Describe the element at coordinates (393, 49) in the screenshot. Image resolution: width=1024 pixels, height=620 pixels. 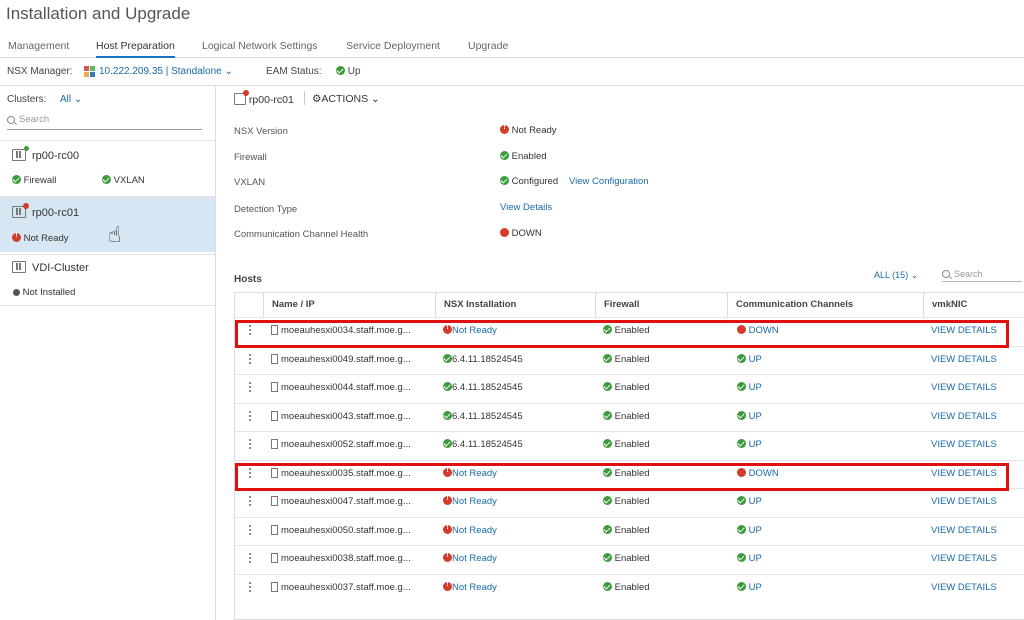
I see `tab-service-deployment: Service Deployment` at that location.